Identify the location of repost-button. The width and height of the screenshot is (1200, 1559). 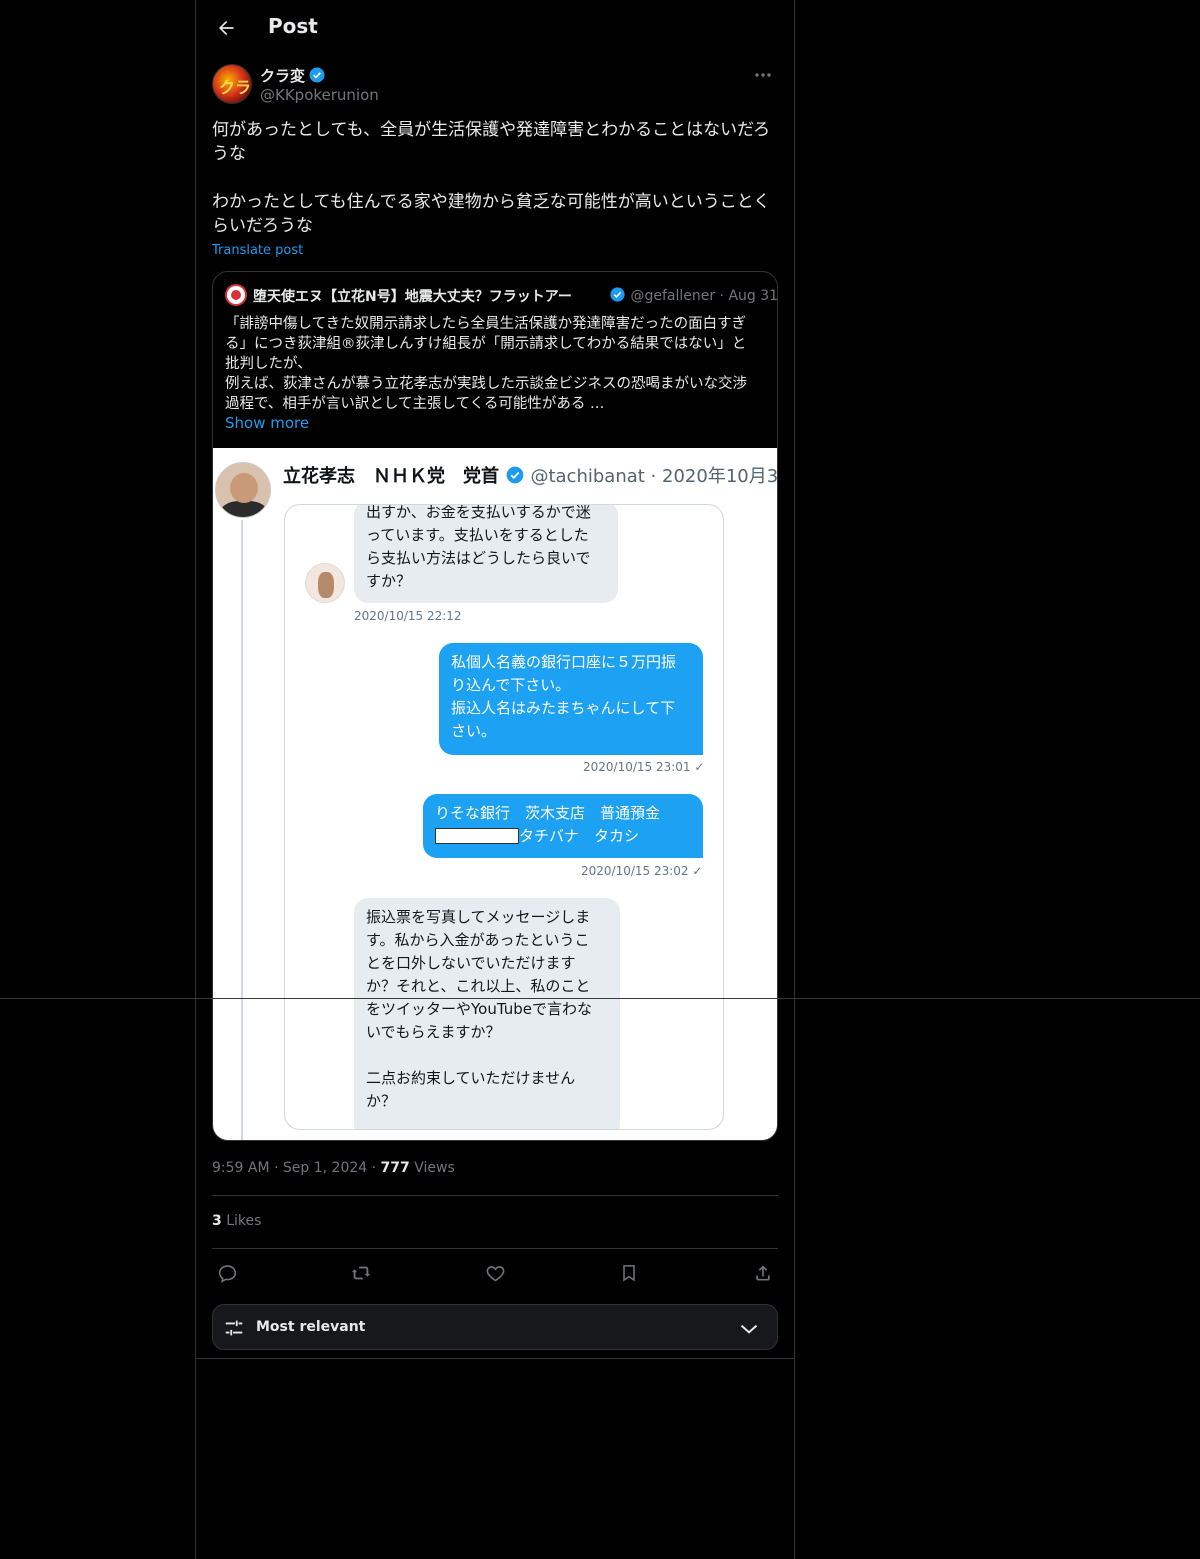
(361, 1273).